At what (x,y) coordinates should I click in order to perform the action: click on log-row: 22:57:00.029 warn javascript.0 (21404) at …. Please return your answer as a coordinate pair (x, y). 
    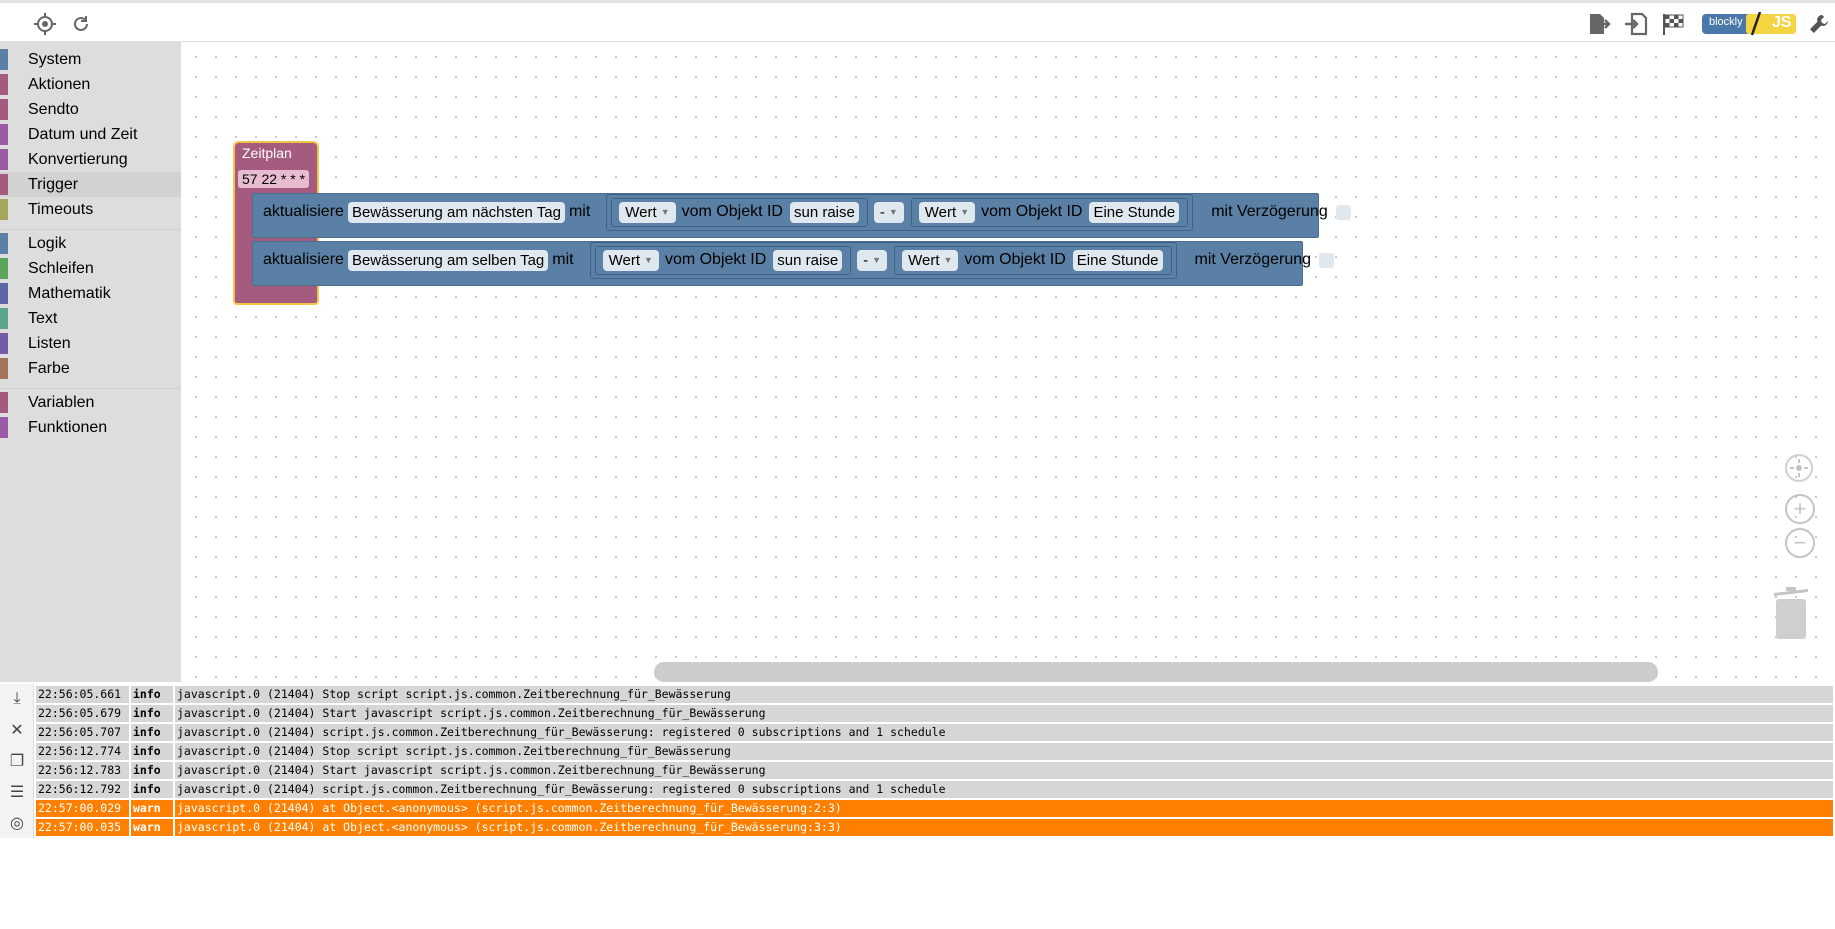
    Looking at the image, I should click on (935, 808).